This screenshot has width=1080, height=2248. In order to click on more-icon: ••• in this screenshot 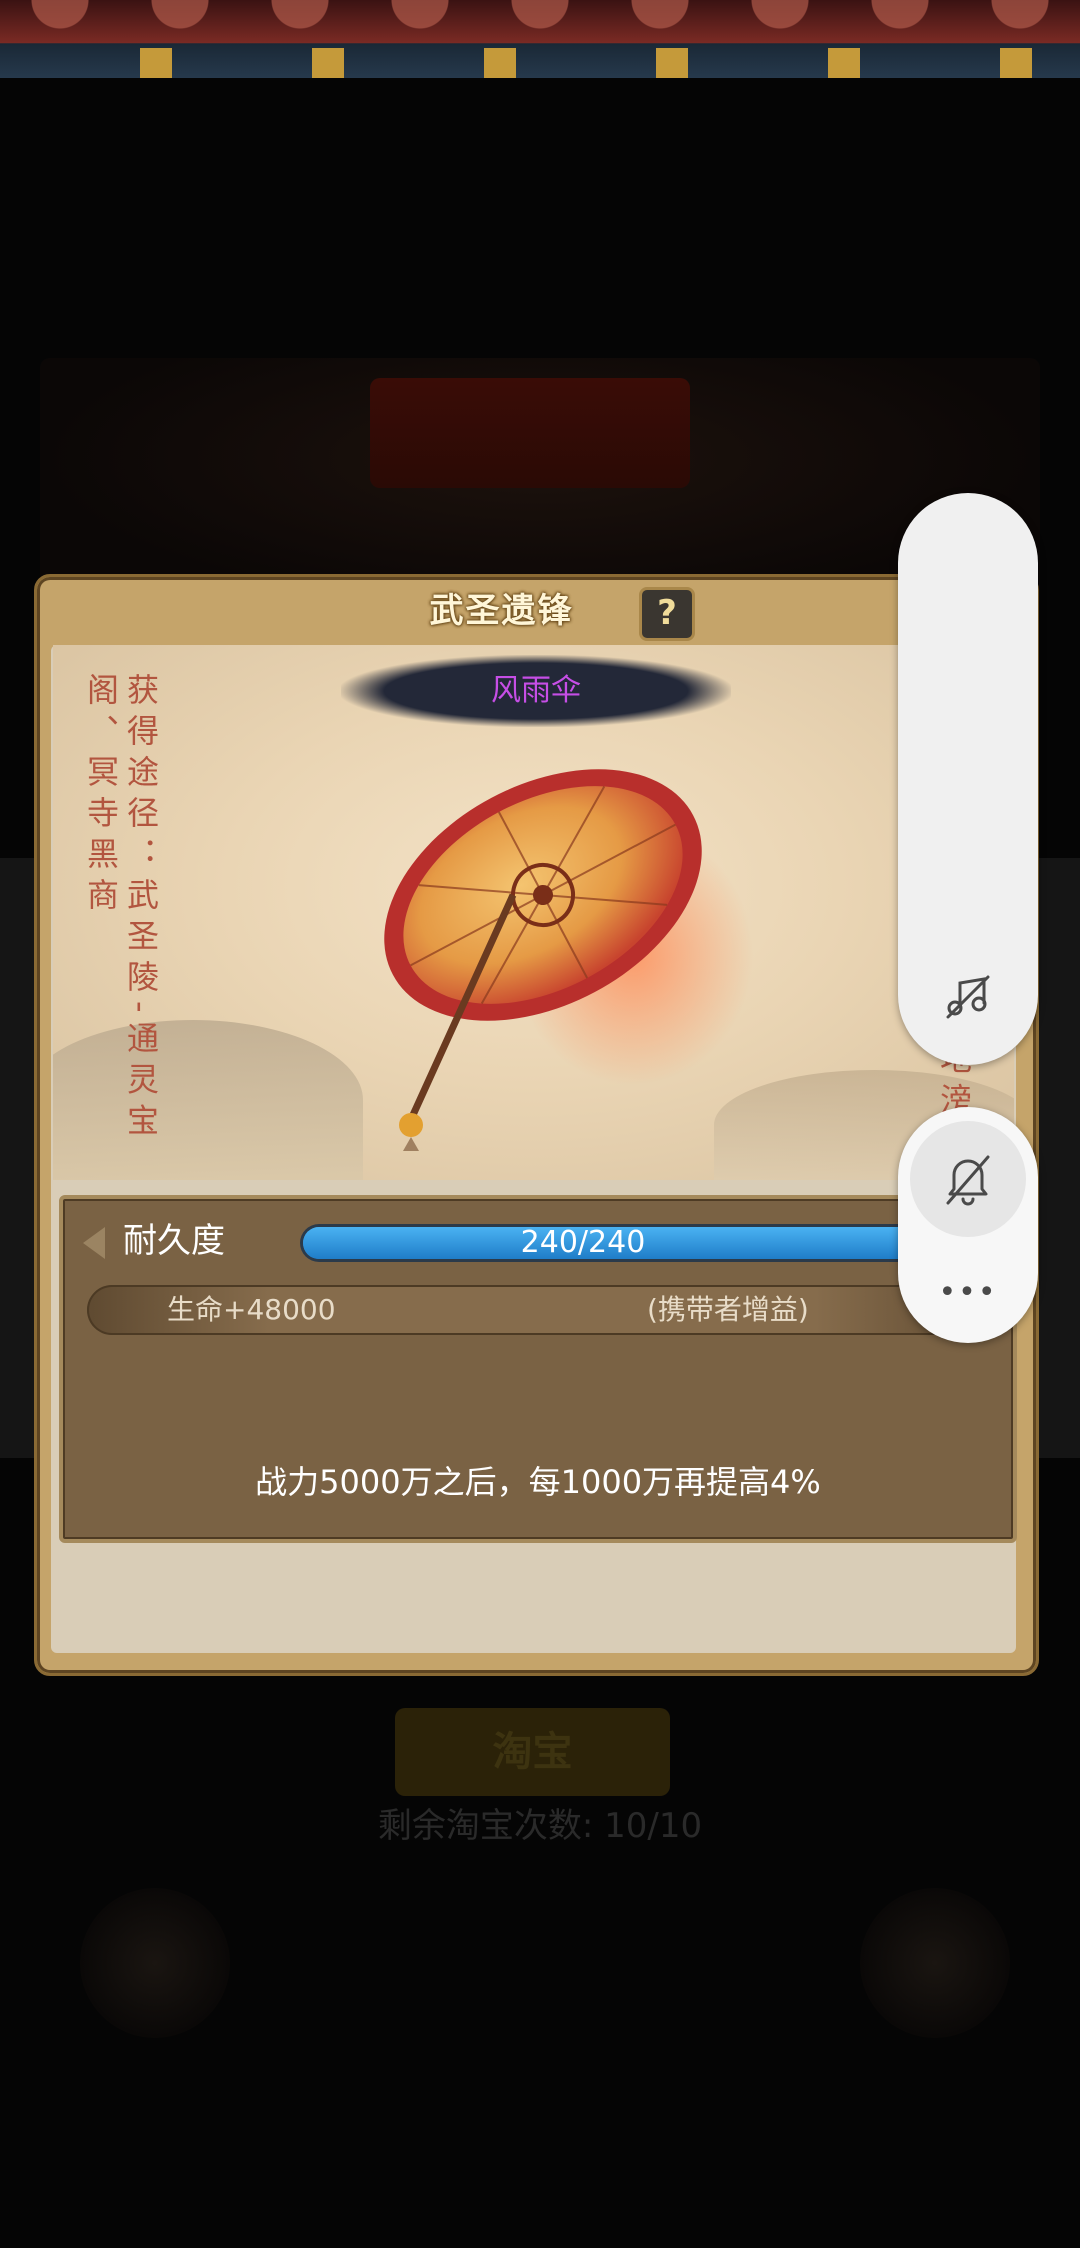, I will do `click(968, 1292)`.